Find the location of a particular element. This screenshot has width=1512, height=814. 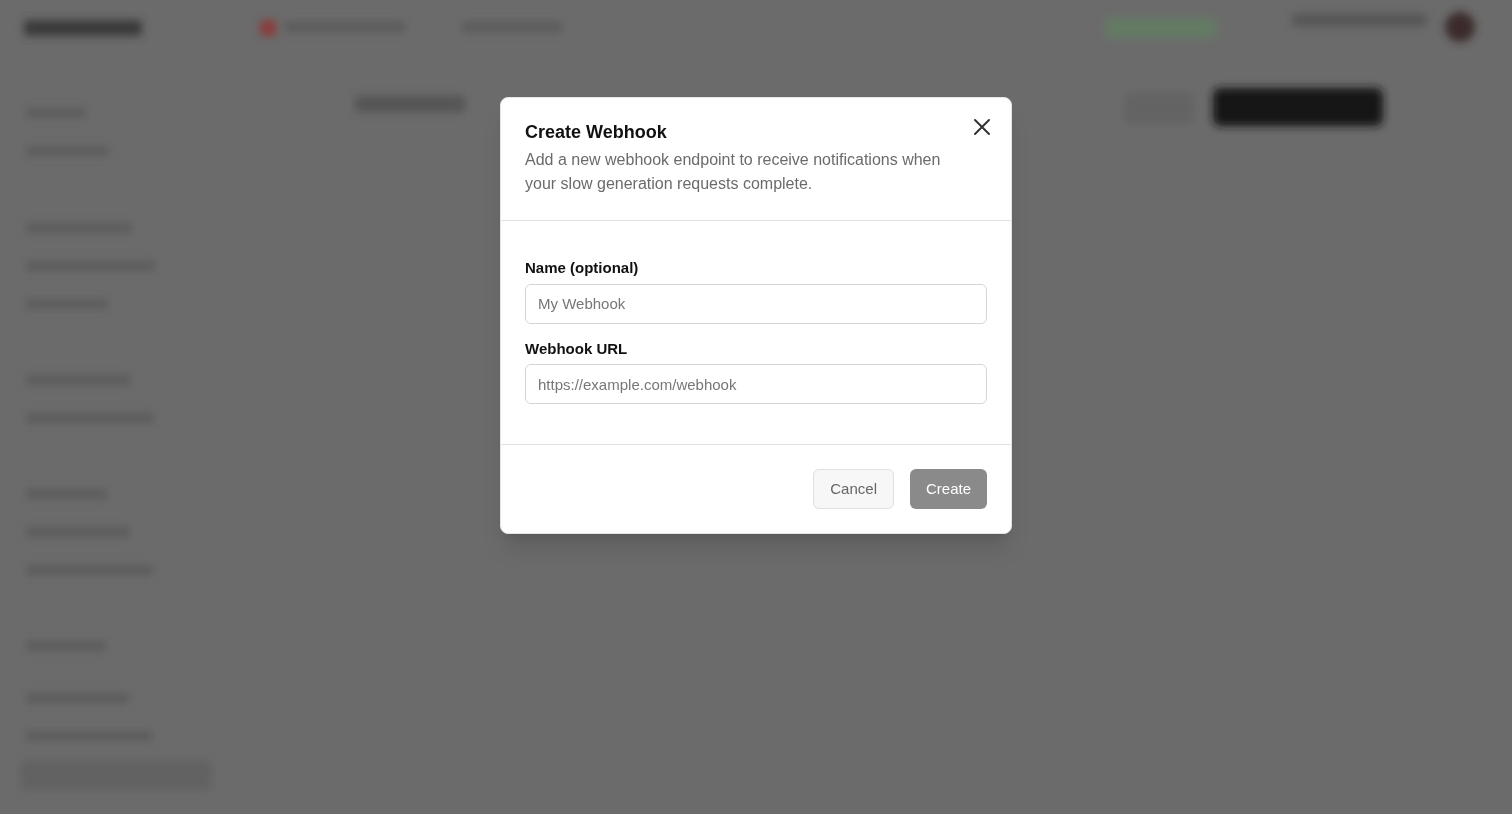

dialog-title: Create Webhook is located at coordinates (596, 132).